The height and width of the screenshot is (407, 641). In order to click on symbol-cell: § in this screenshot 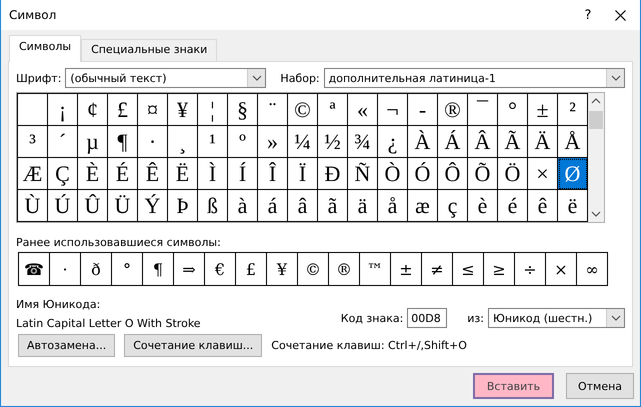, I will do `click(243, 110)`.